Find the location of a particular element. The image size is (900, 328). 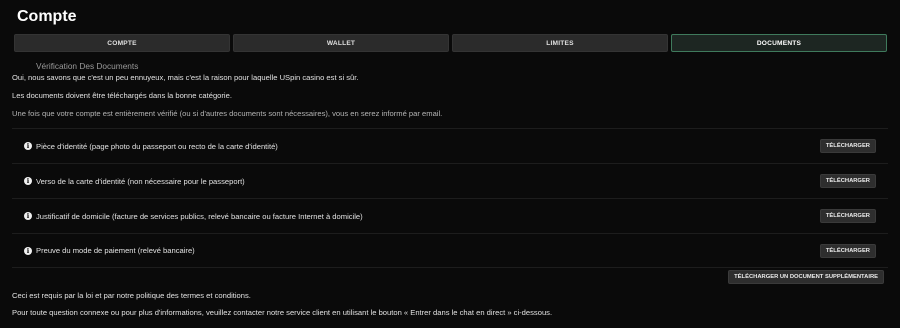

upload-payment-button: TÉLÉCHARGER is located at coordinates (847, 250).